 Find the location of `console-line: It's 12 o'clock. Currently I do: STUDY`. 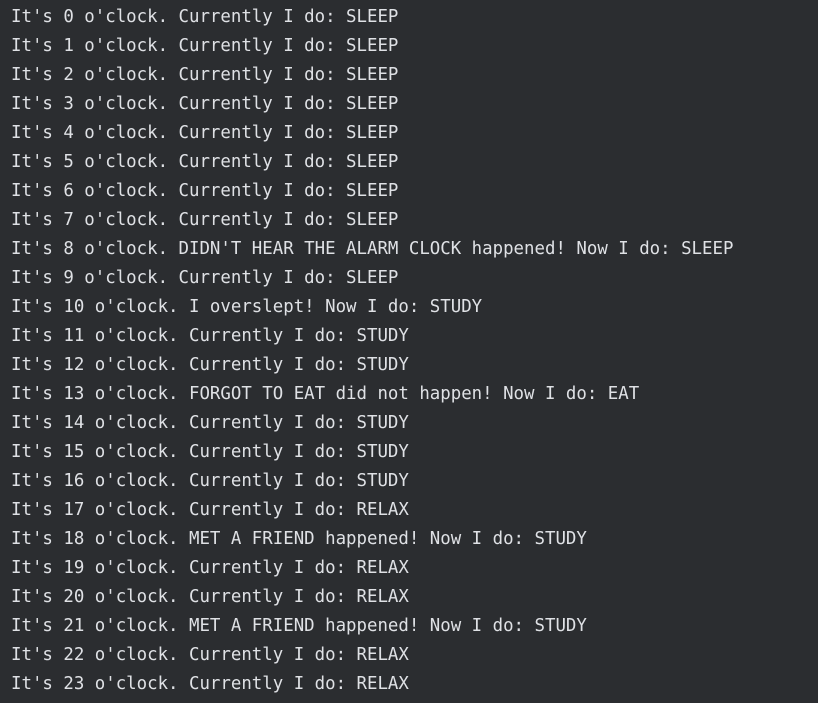

console-line: It's 12 o'clock. Currently I do: STUDY is located at coordinates (210, 365).